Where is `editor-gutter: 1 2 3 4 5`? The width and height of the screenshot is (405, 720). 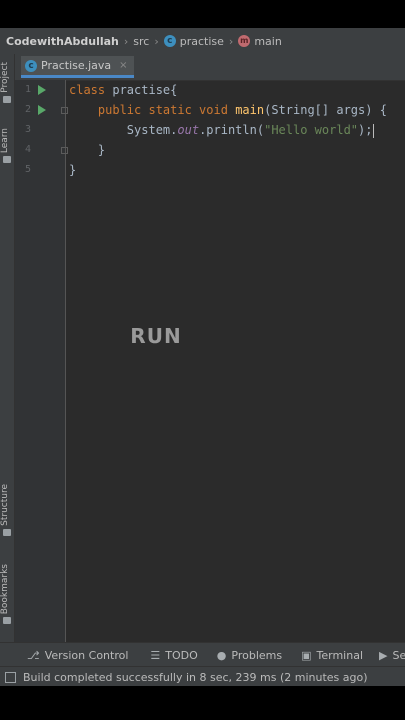
editor-gutter: 1 2 3 4 5 is located at coordinates (41, 374).